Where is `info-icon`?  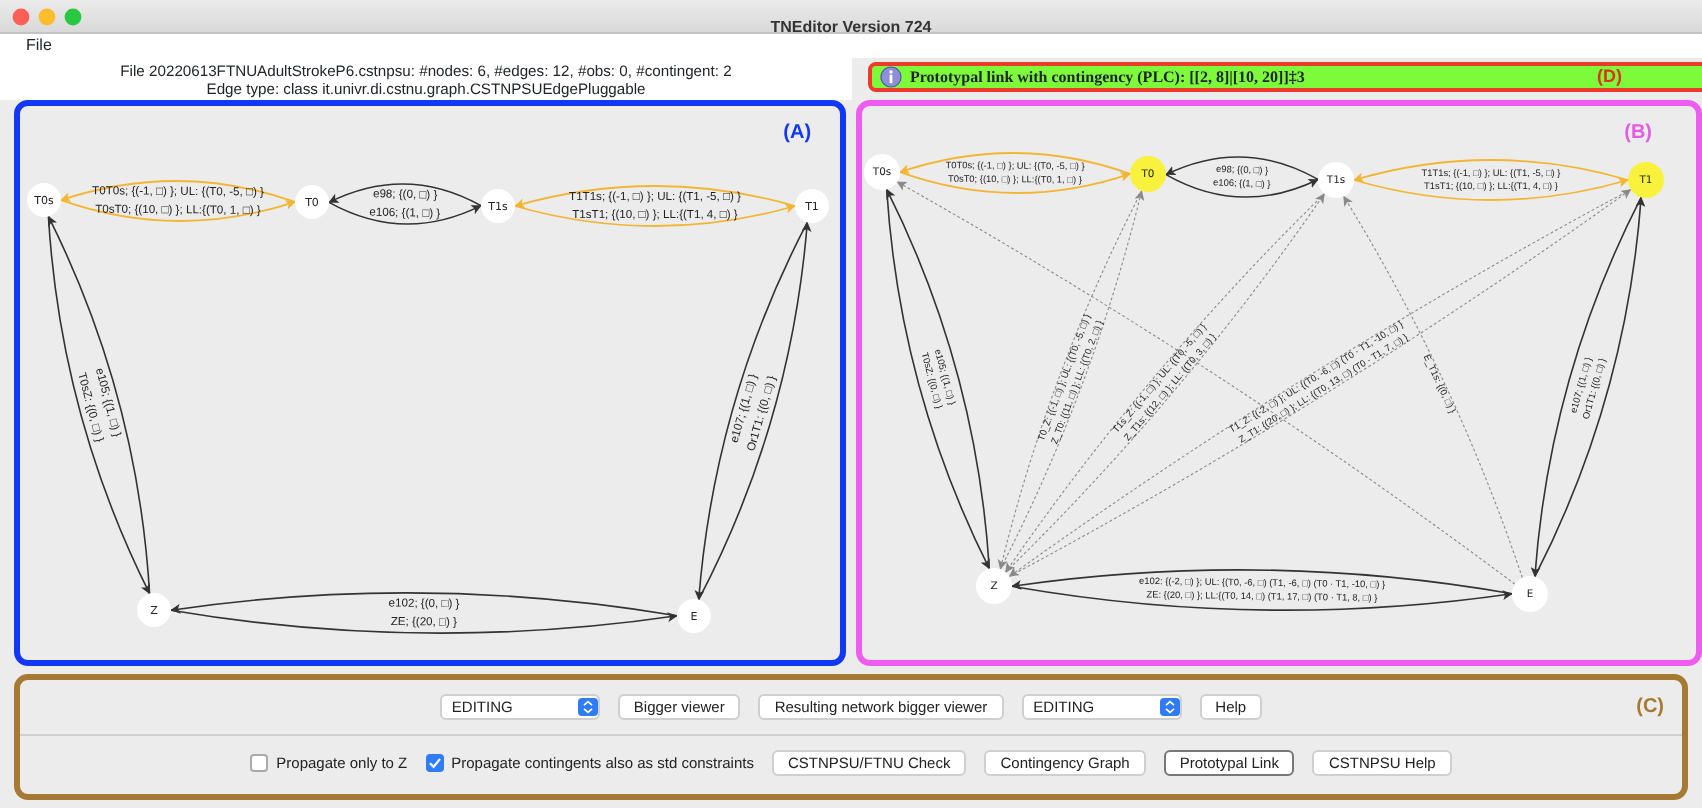 info-icon is located at coordinates (891, 77).